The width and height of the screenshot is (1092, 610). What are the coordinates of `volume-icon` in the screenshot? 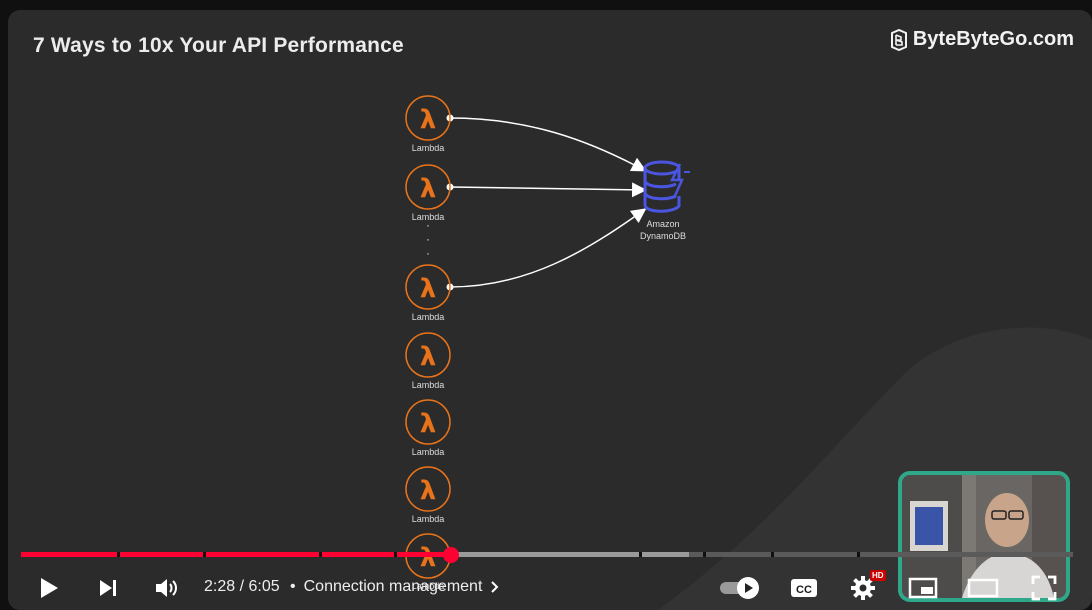 It's located at (166, 588).